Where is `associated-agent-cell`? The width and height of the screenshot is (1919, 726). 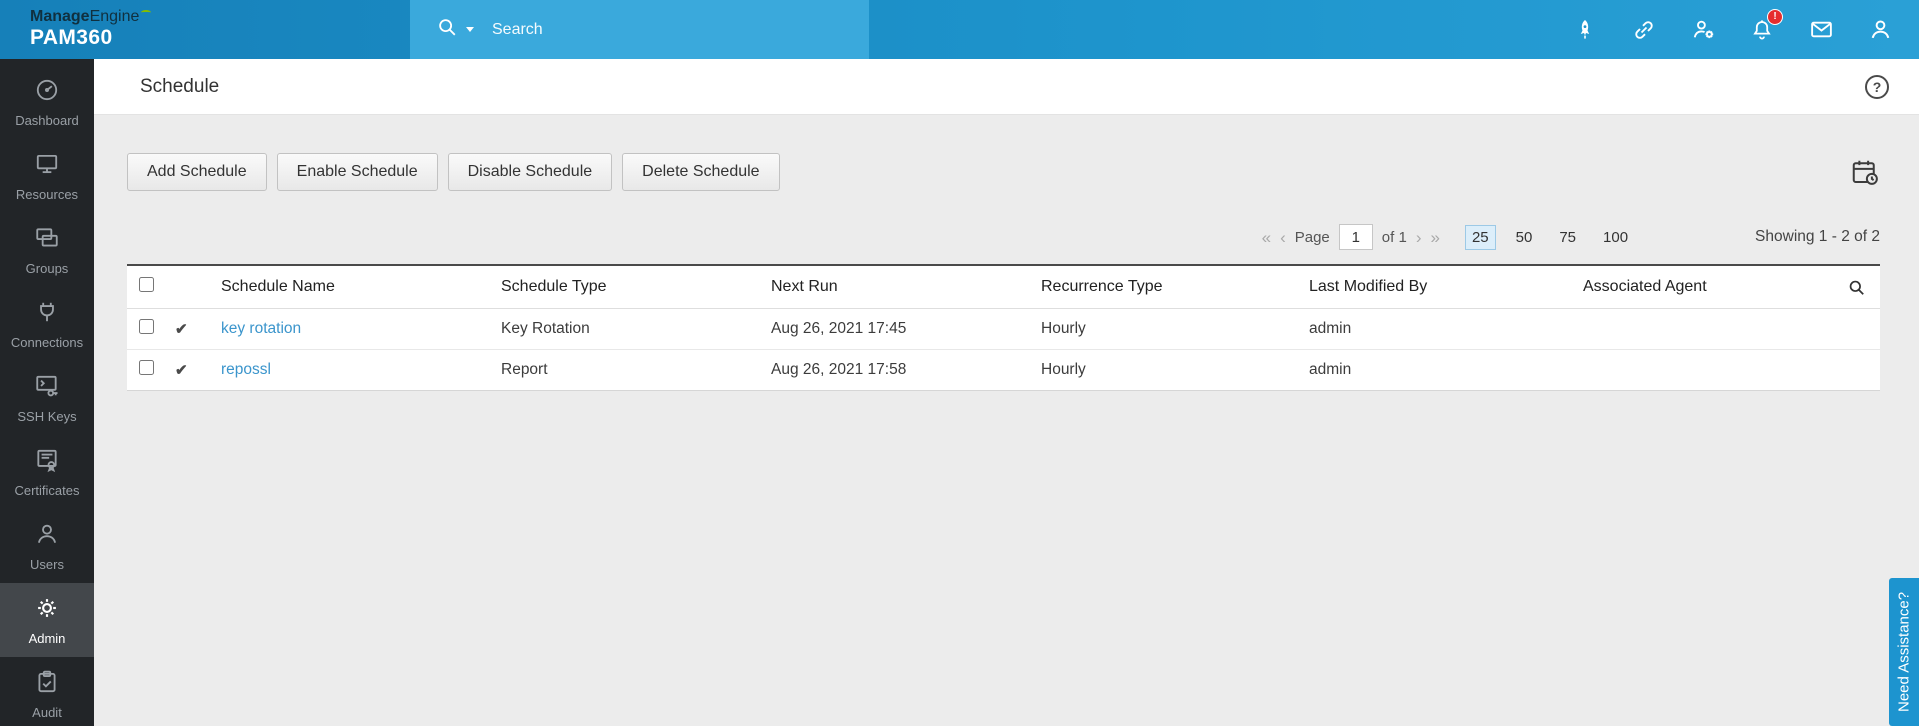 associated-agent-cell is located at coordinates (1702, 329).